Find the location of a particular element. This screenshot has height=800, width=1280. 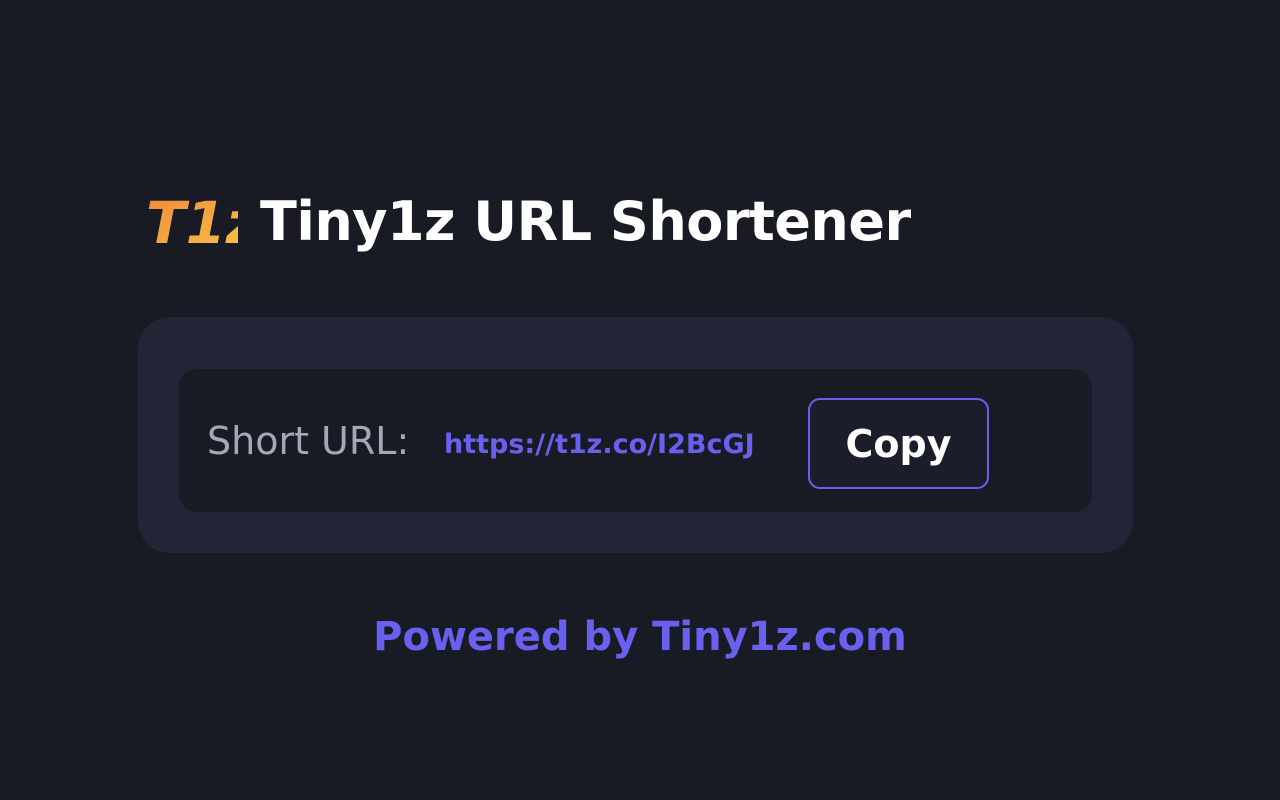

logo-text: T1z is located at coordinates (192, 221).